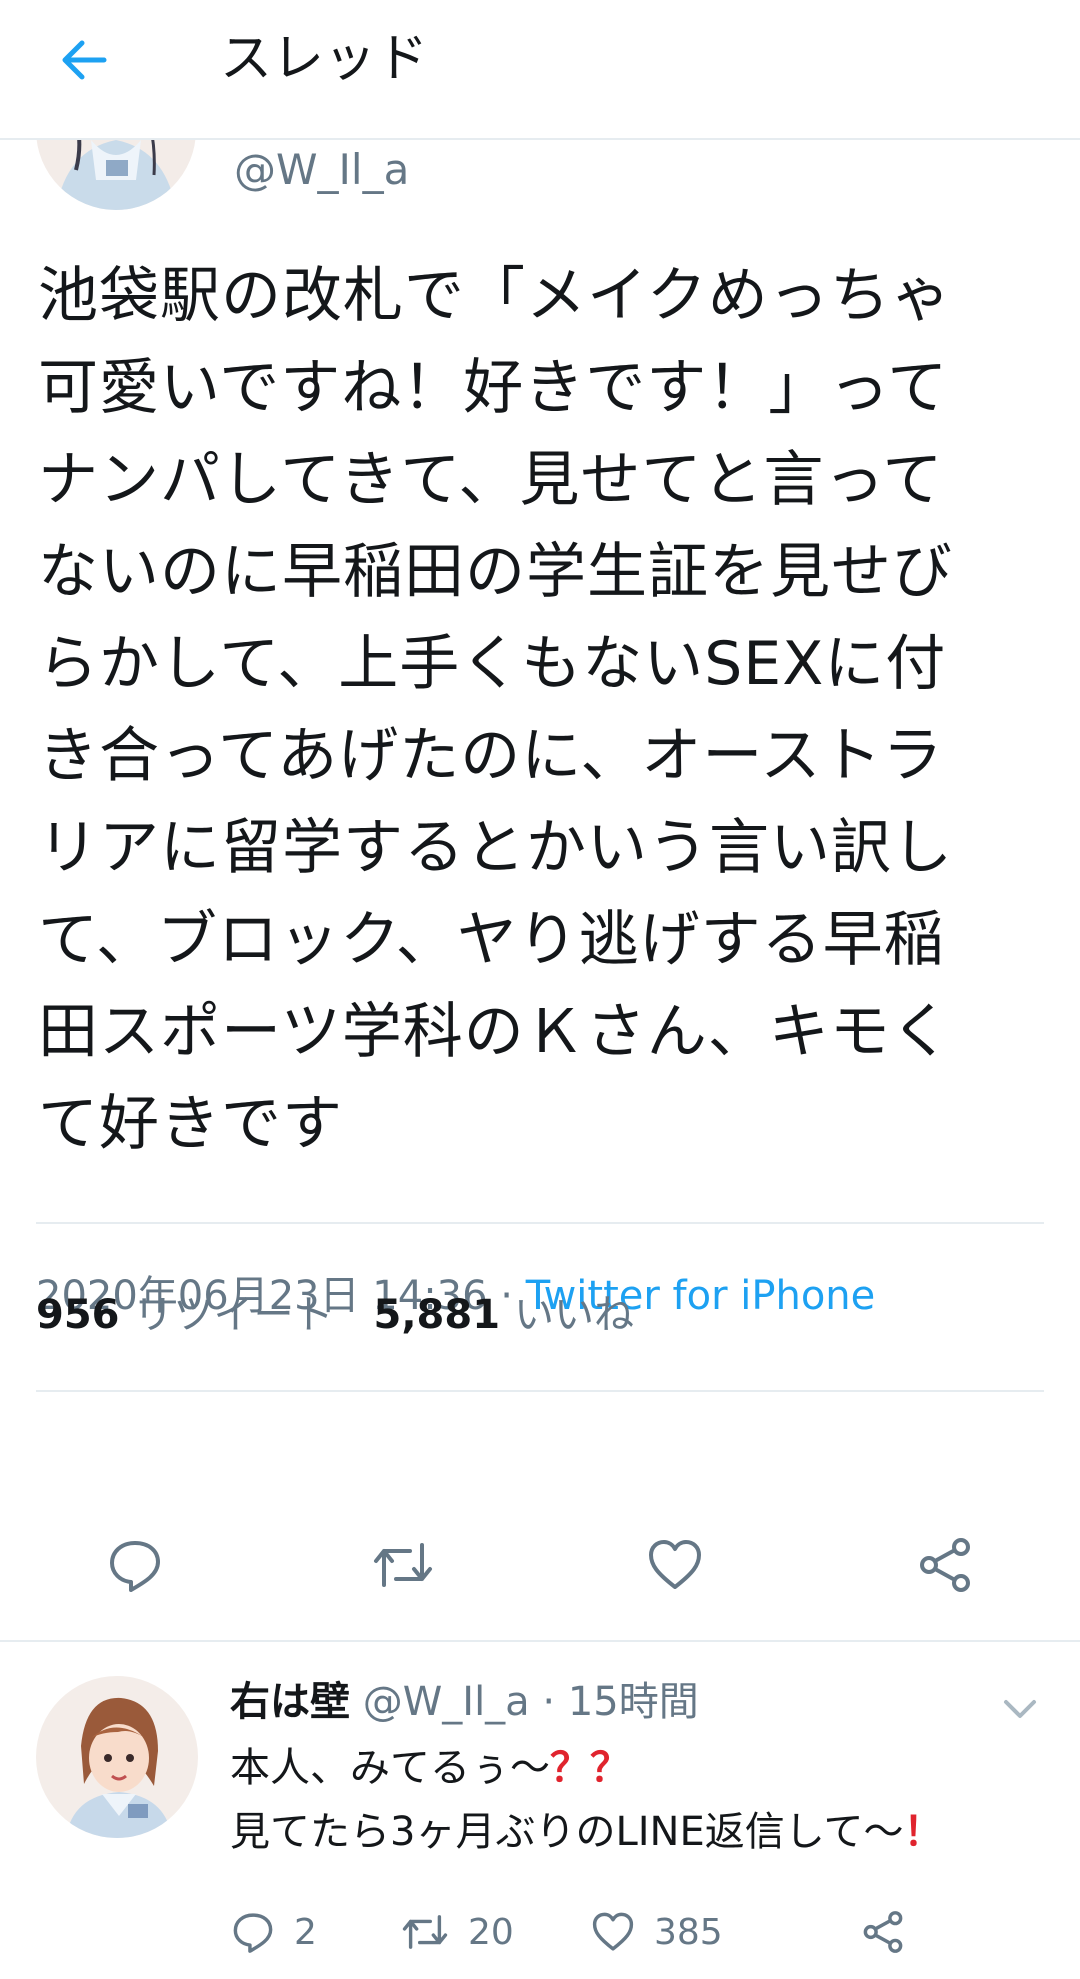 This screenshot has height=1979, width=1080. Describe the element at coordinates (495, 1032) in the screenshot. I see `tweet-text-line: 田スポーツ学科のＫさん、キモく` at that location.